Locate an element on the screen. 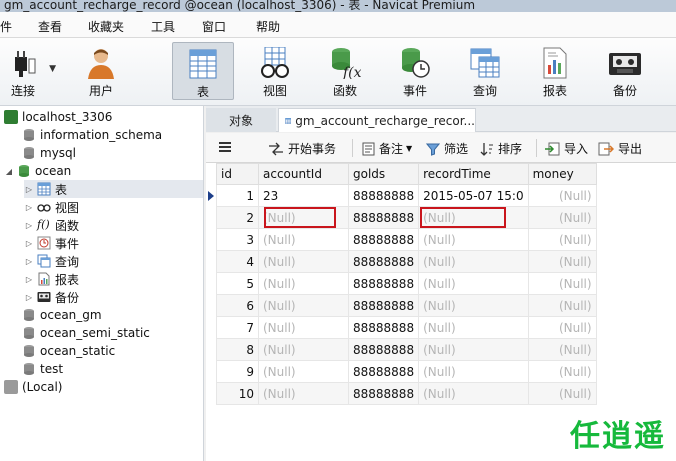 This screenshot has height=461, width=676. tree-item-queries: ▷ 查询 is located at coordinates (51, 261).